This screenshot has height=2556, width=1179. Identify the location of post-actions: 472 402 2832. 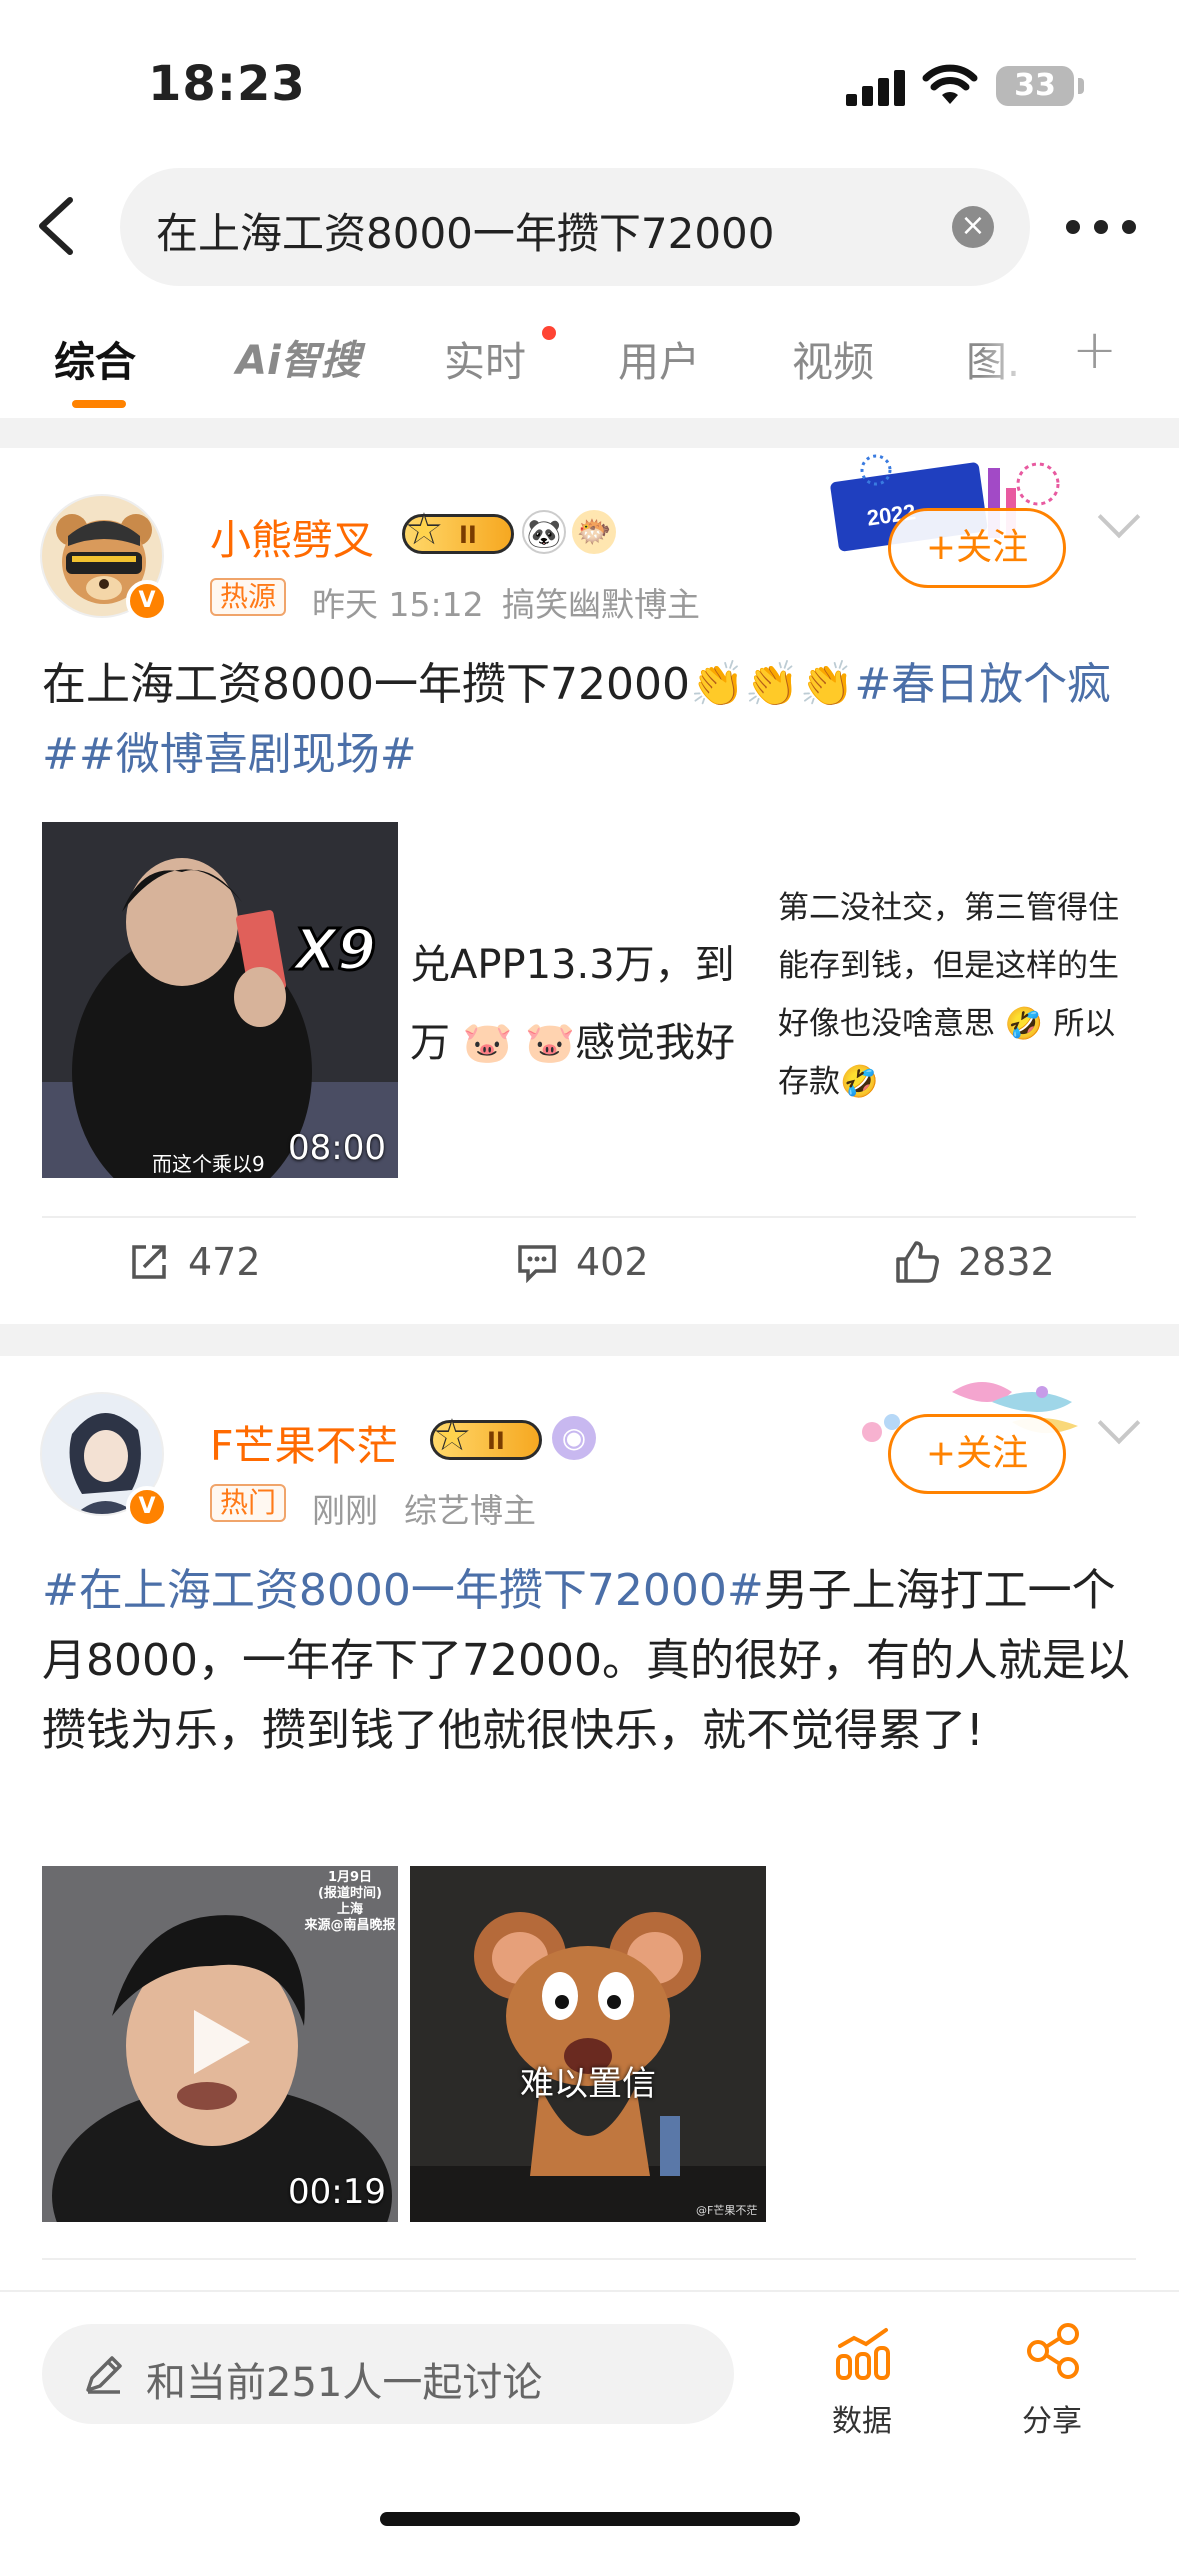
(589, 1268).